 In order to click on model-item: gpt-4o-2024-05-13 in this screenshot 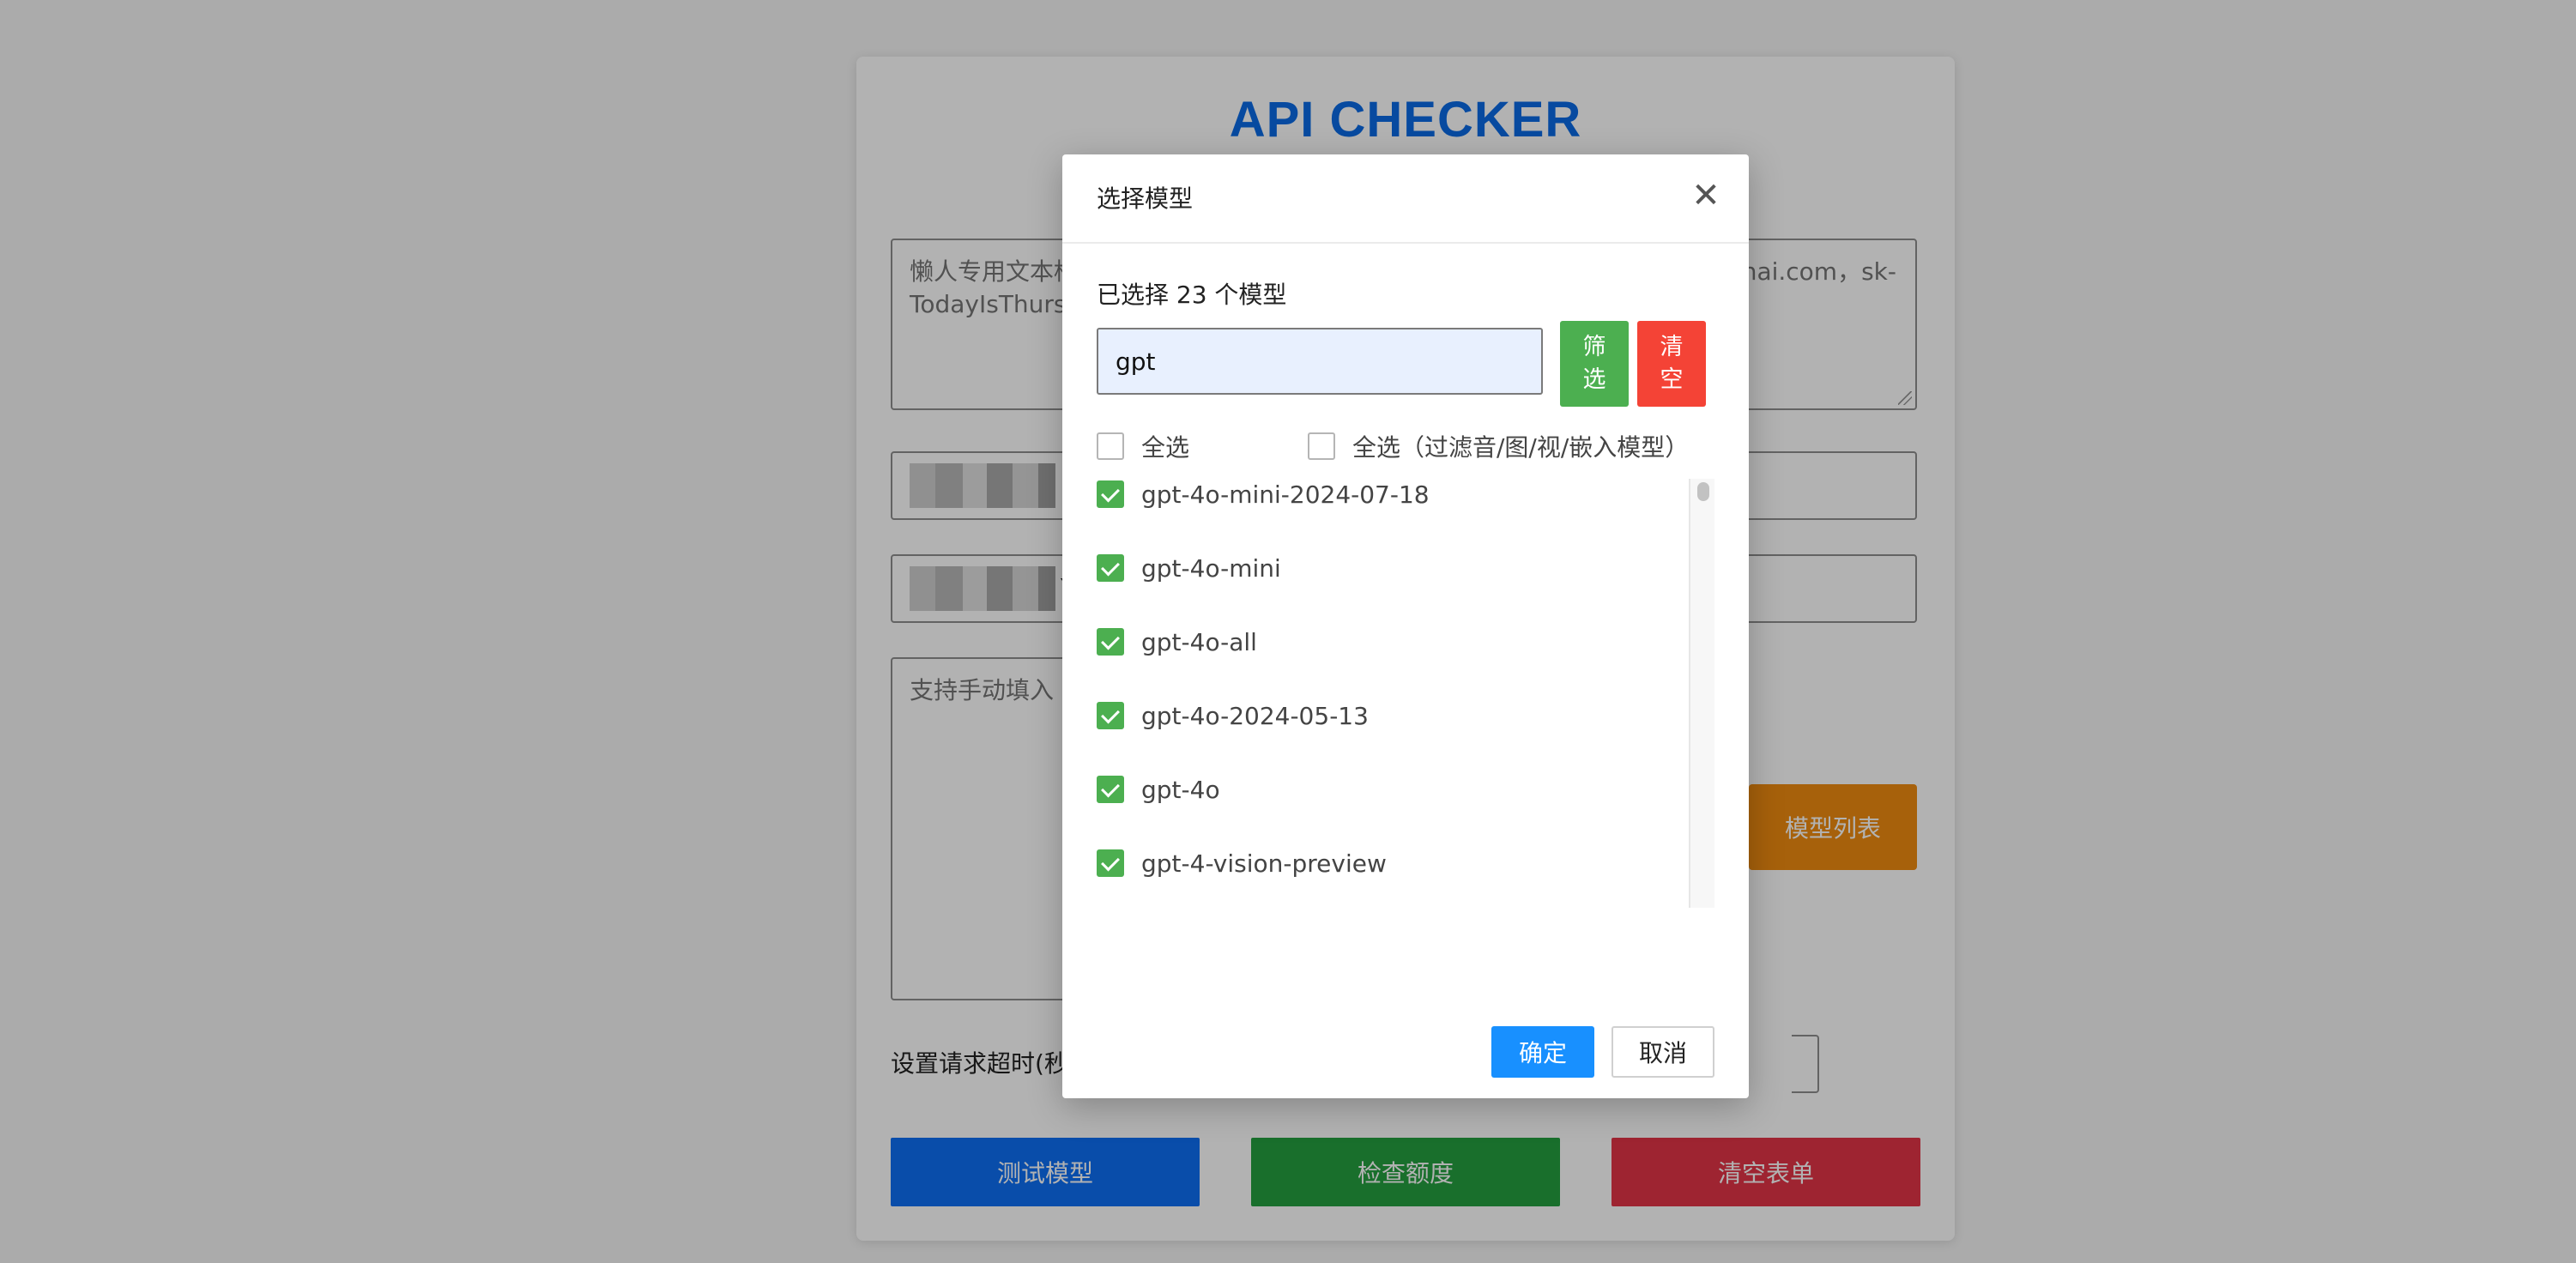, I will do `click(1233, 717)`.